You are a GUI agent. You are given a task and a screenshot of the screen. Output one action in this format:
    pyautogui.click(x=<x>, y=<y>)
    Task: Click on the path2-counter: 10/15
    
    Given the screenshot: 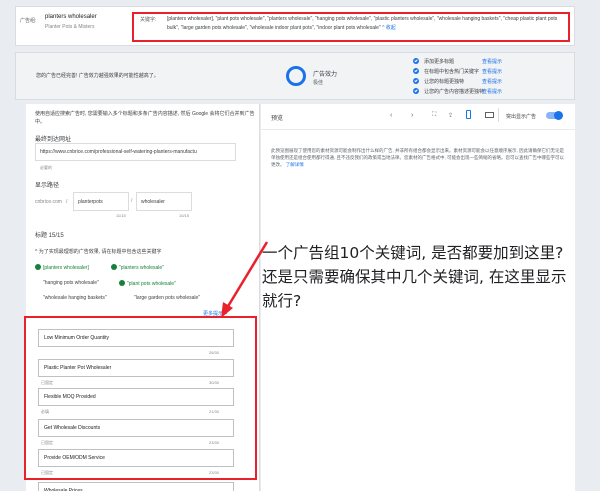 What is the action you would take?
    pyautogui.click(x=184, y=215)
    